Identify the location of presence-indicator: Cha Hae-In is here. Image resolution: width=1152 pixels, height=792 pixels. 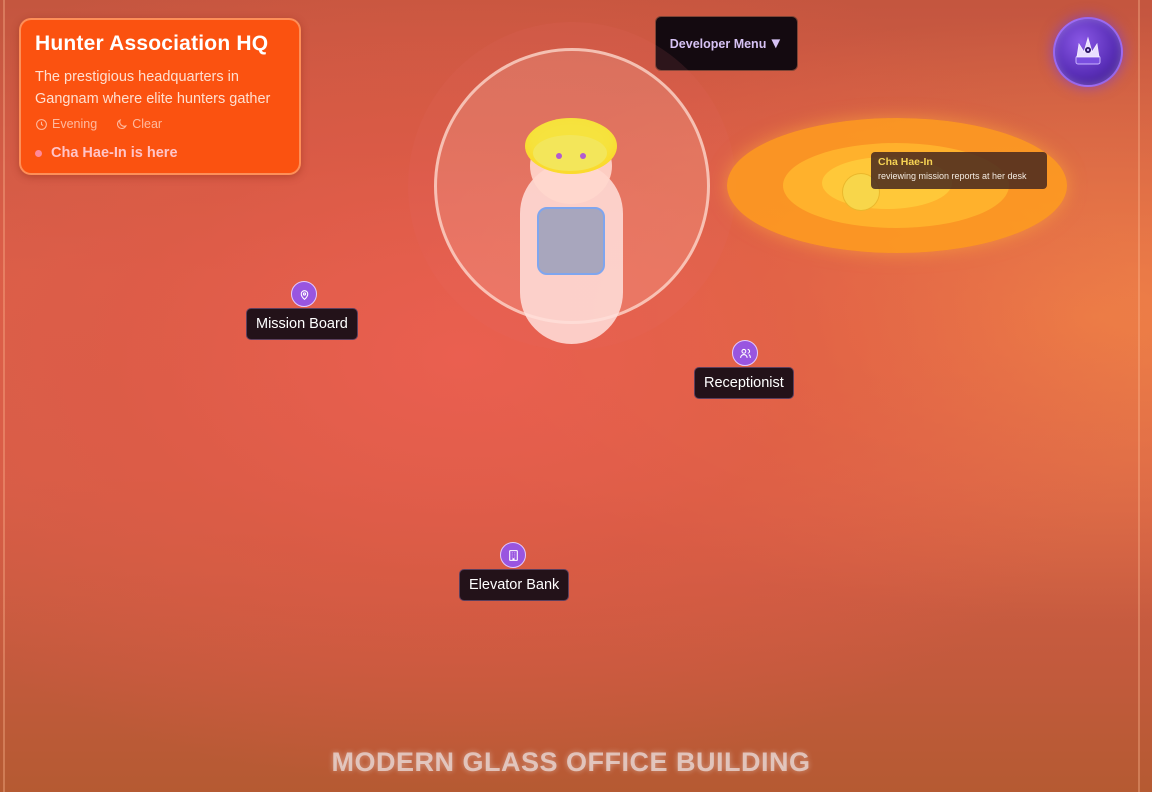
(160, 153).